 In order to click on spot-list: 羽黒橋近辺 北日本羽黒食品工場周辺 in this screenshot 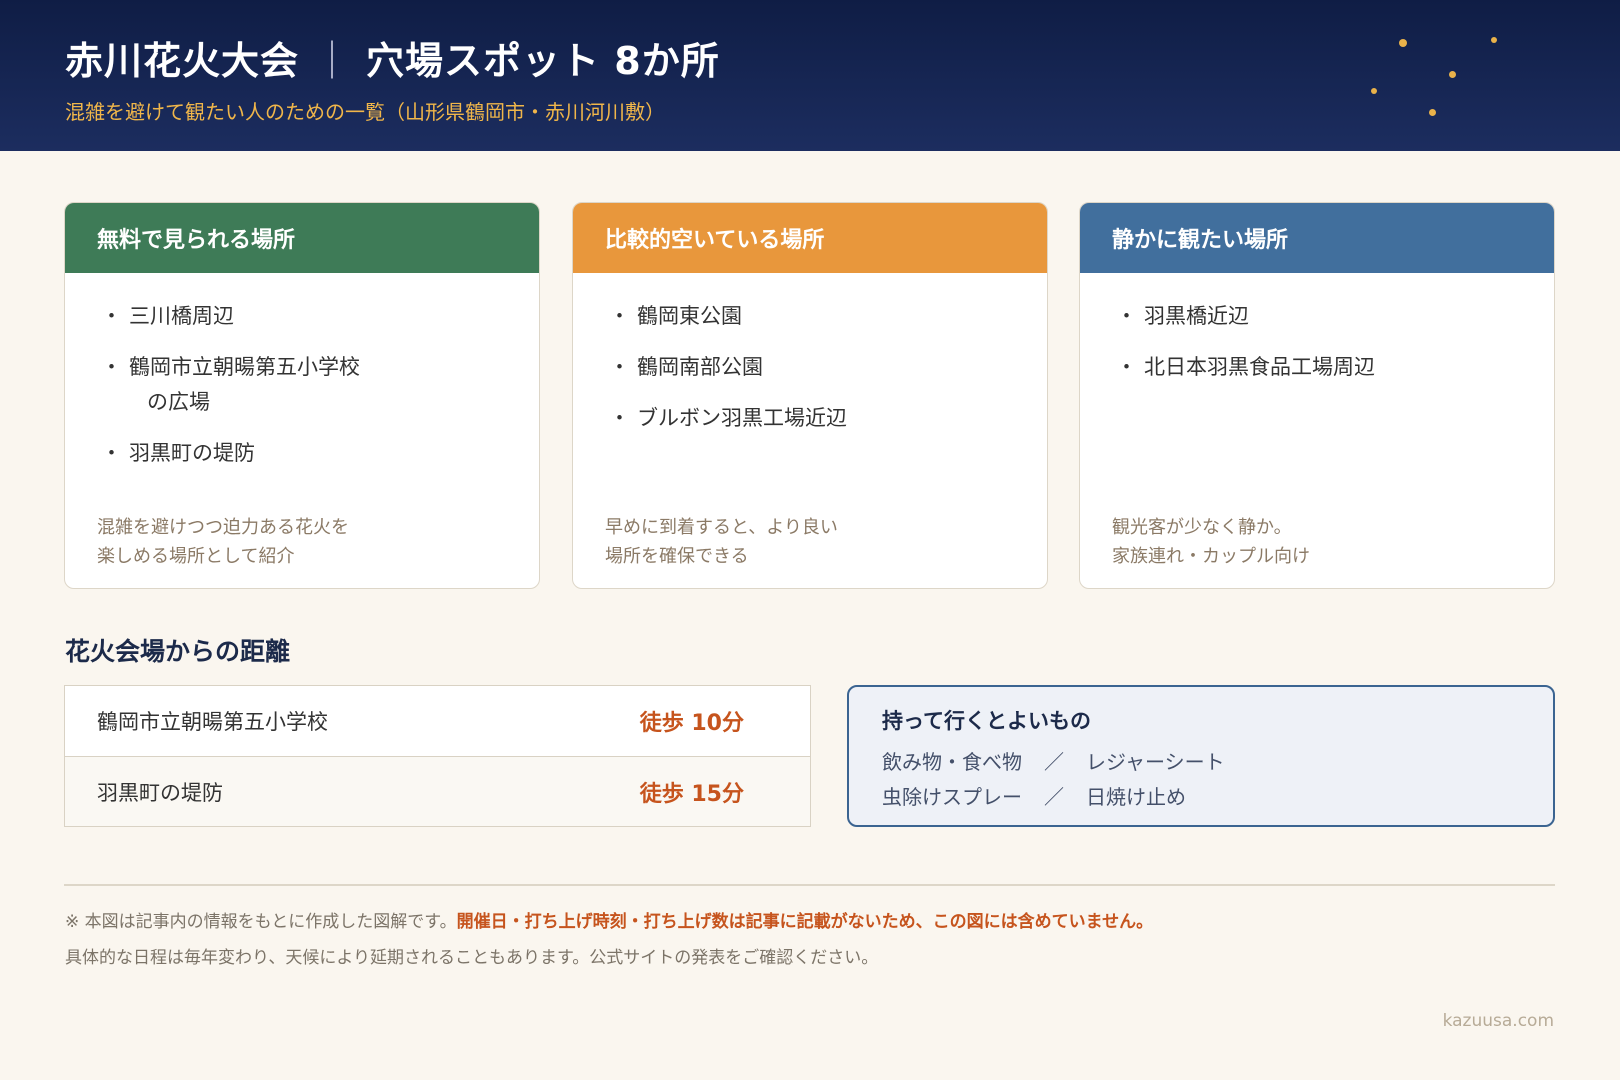, I will do `click(1317, 329)`.